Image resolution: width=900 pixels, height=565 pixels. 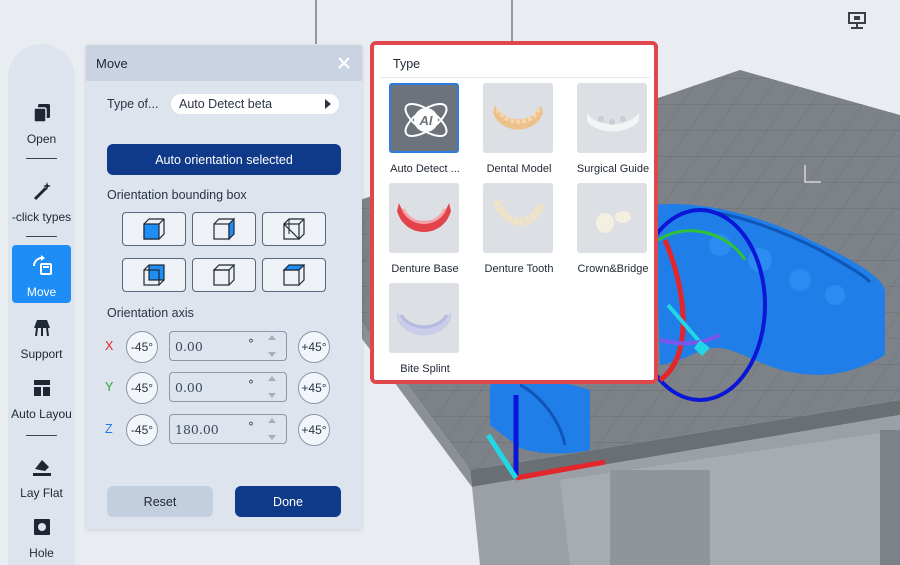 What do you see at coordinates (519, 269) in the screenshot?
I see `type-label-denture-tooth: Denture Tooth` at bounding box center [519, 269].